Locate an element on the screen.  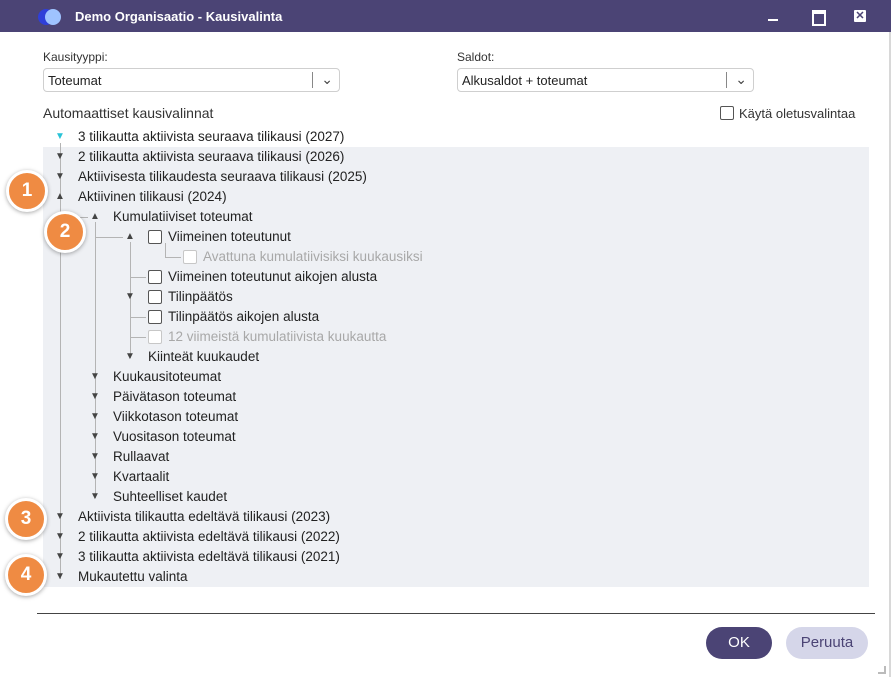
tree-node-last-realized: Viimeinen toteutunut is located at coordinates (229, 236).